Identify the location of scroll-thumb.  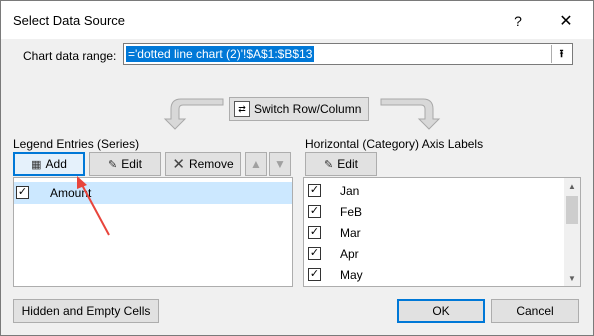
(572, 210).